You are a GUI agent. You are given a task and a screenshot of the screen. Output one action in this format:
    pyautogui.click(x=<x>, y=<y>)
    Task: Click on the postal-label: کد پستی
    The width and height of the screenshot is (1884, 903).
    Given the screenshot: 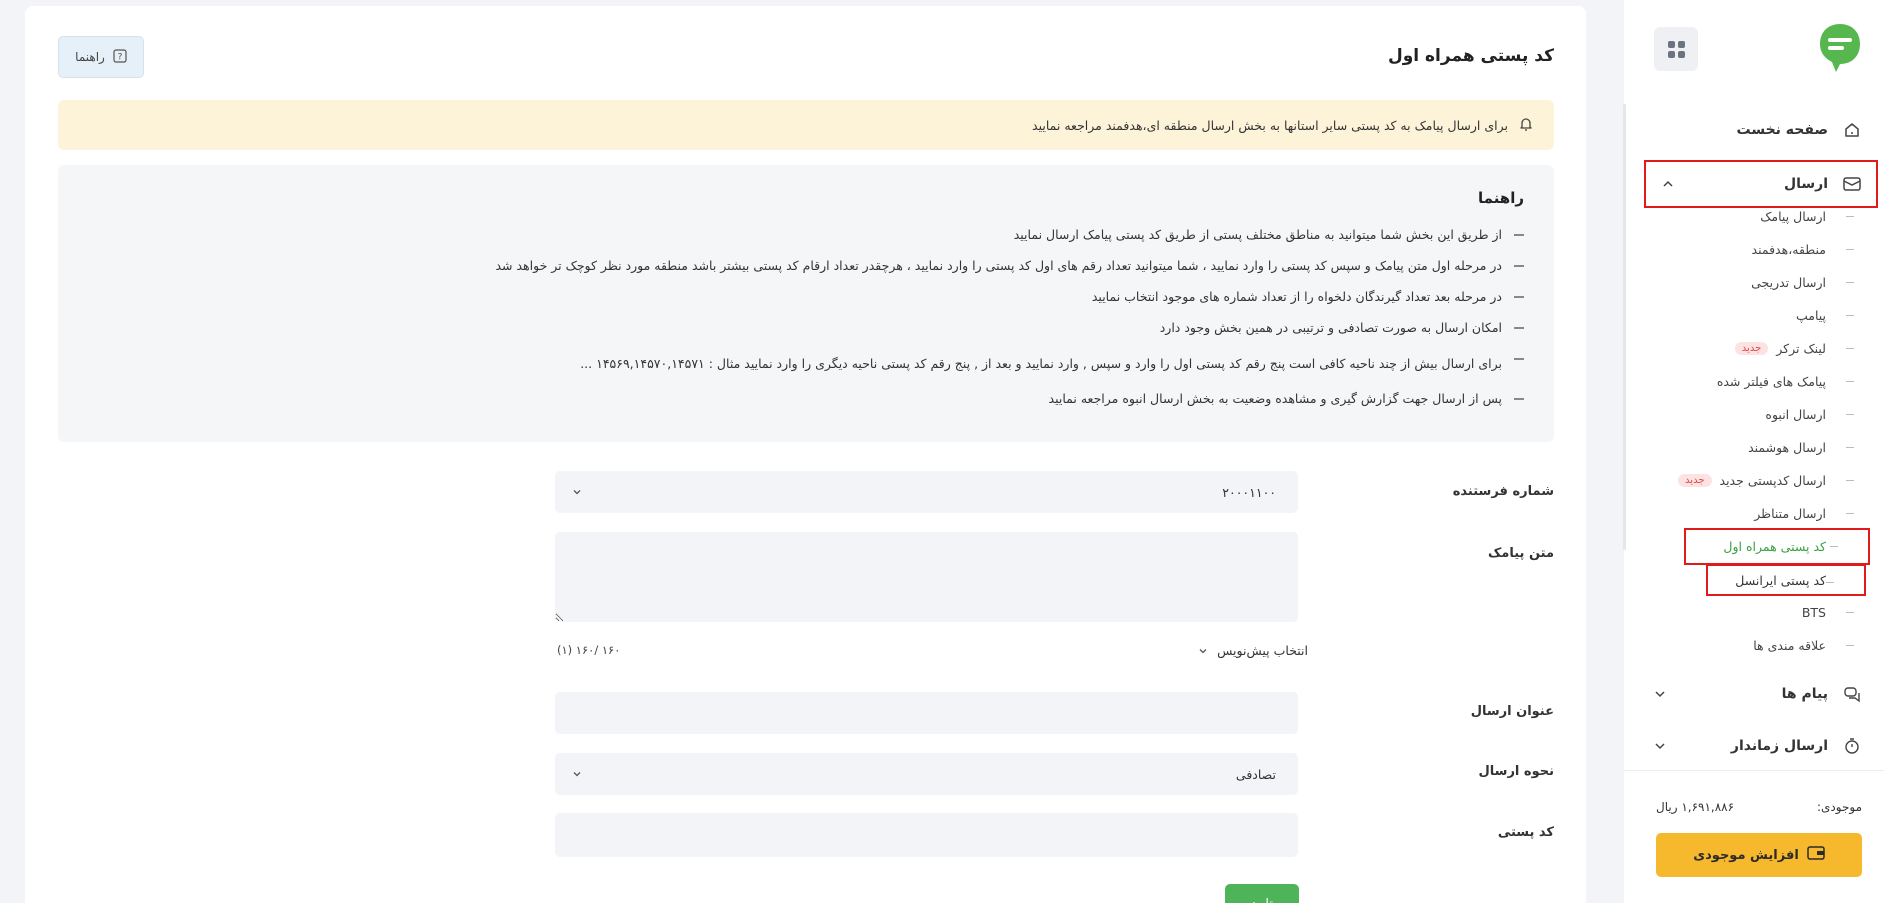 What is the action you would take?
    pyautogui.click(x=1525, y=832)
    